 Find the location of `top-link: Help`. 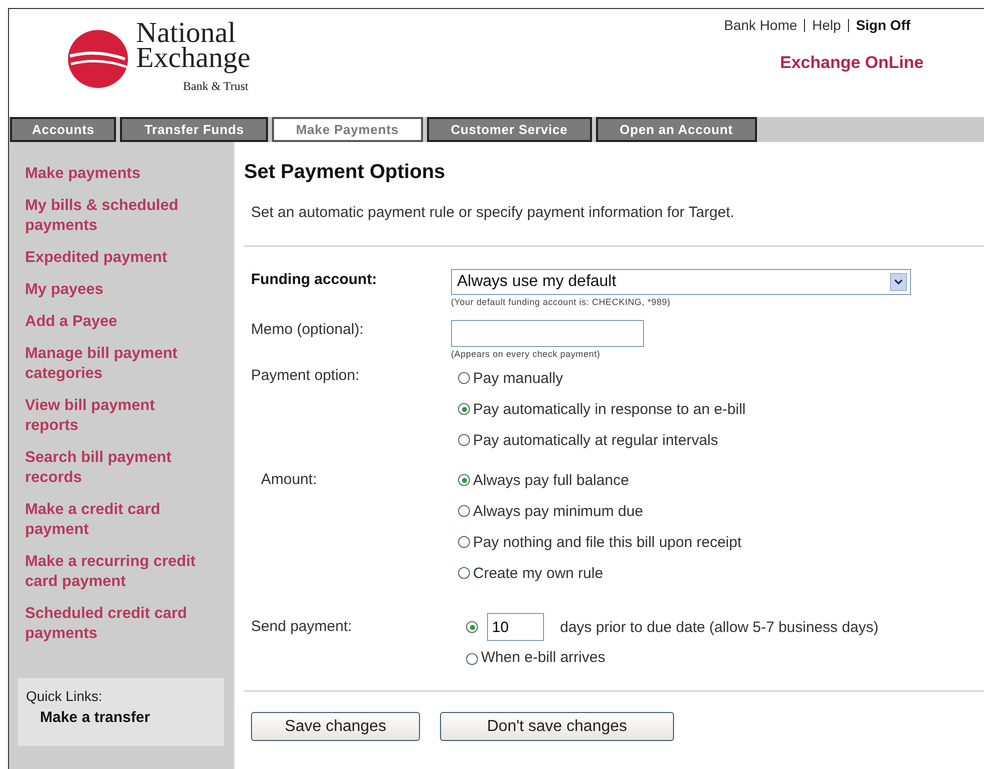

top-link: Help is located at coordinates (826, 25).